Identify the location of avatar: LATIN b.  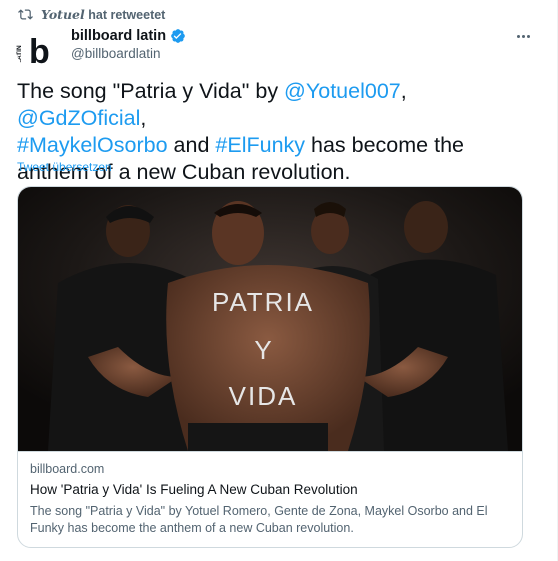
(38, 48).